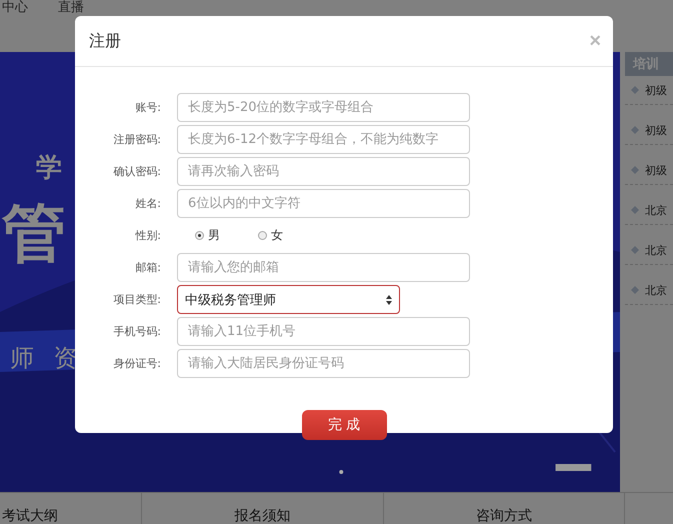  Describe the element at coordinates (214, 235) in the screenshot. I see `radio-label: 男` at that location.